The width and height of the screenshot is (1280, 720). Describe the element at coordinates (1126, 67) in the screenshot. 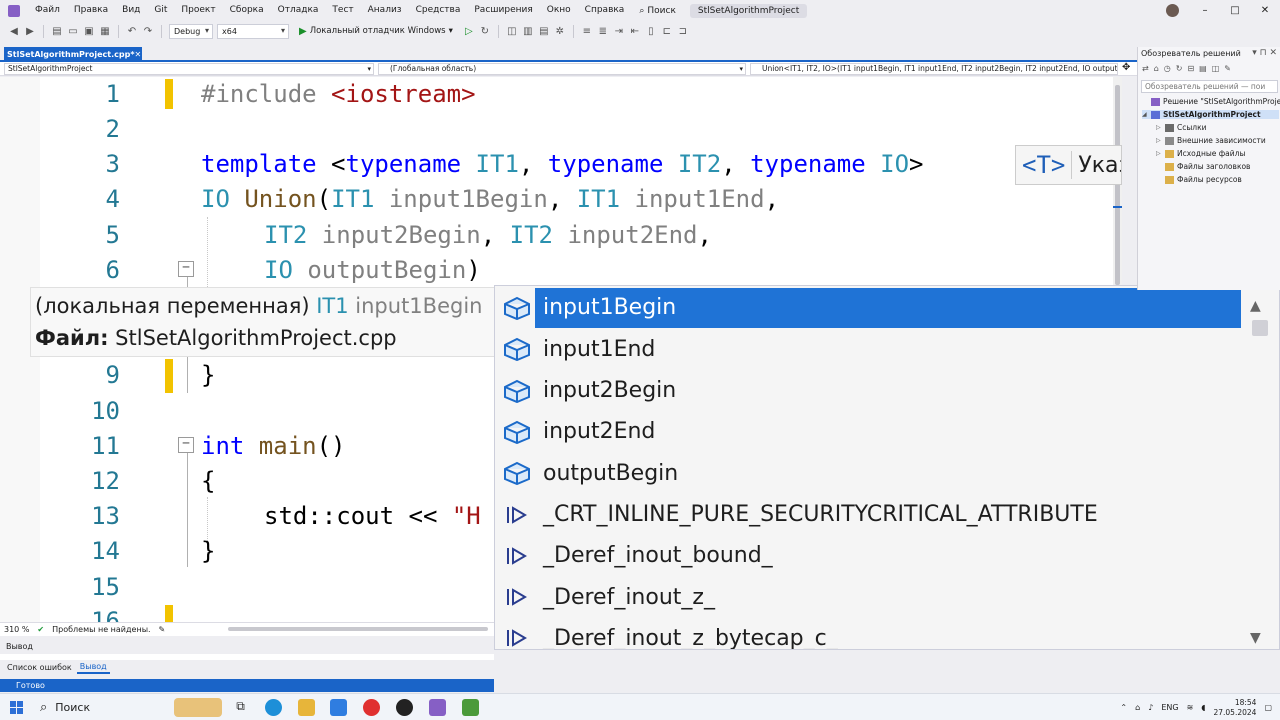

I see `split-icon: ✥` at that location.